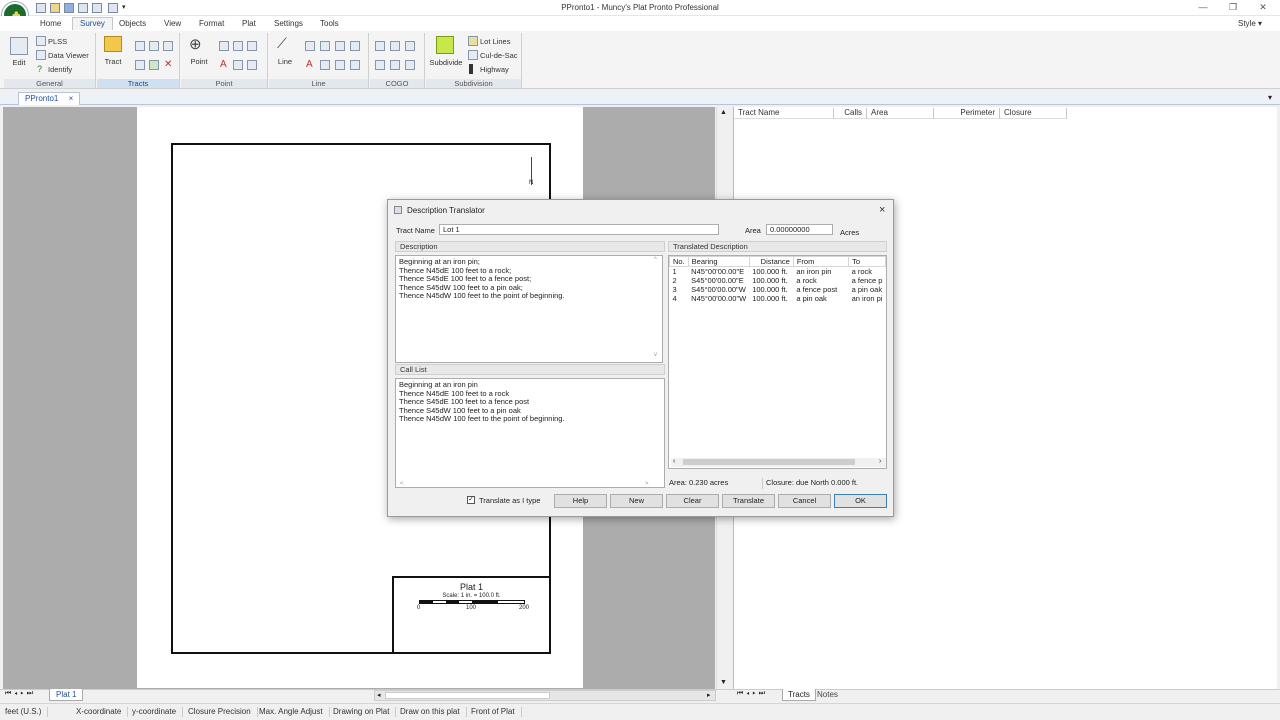 Image resolution: width=1280 pixels, height=720 pixels. I want to click on tab-objects: Objects, so click(132, 23).